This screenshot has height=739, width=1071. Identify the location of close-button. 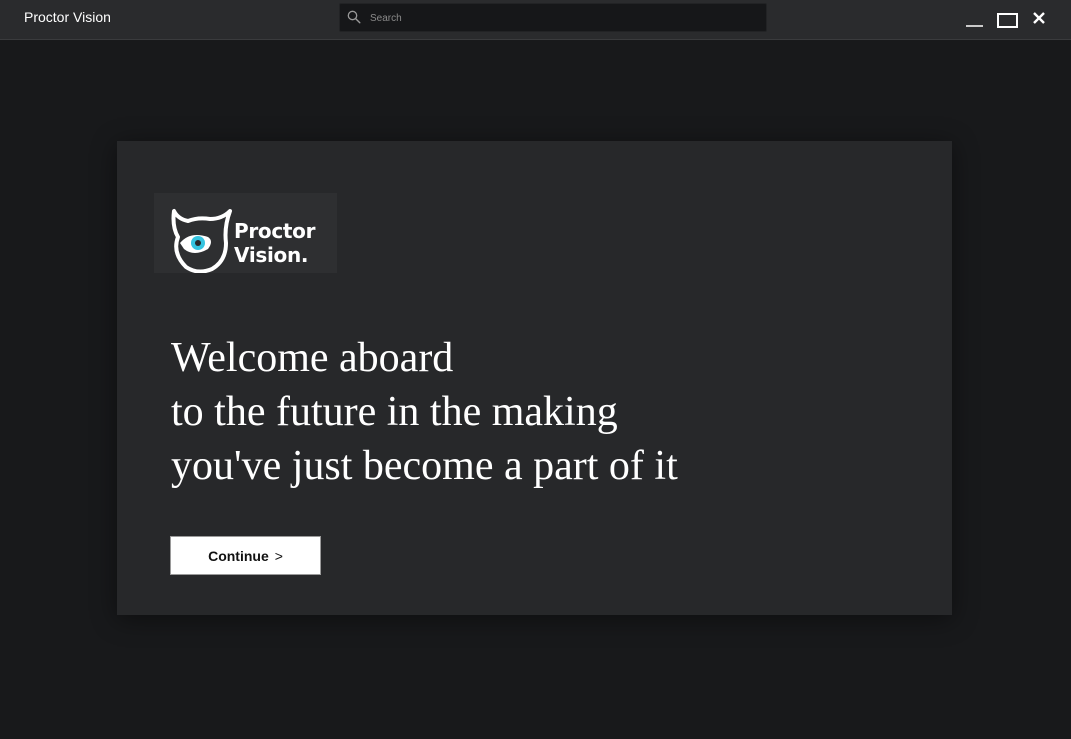
(1039, 19).